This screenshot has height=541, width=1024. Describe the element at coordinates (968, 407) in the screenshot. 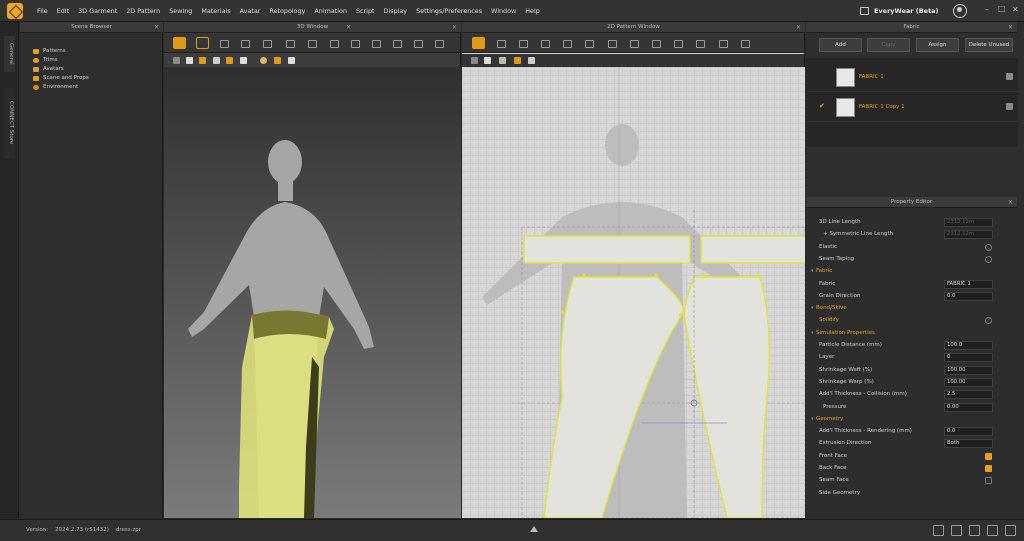

I see `property-value-field: 0.00` at that location.